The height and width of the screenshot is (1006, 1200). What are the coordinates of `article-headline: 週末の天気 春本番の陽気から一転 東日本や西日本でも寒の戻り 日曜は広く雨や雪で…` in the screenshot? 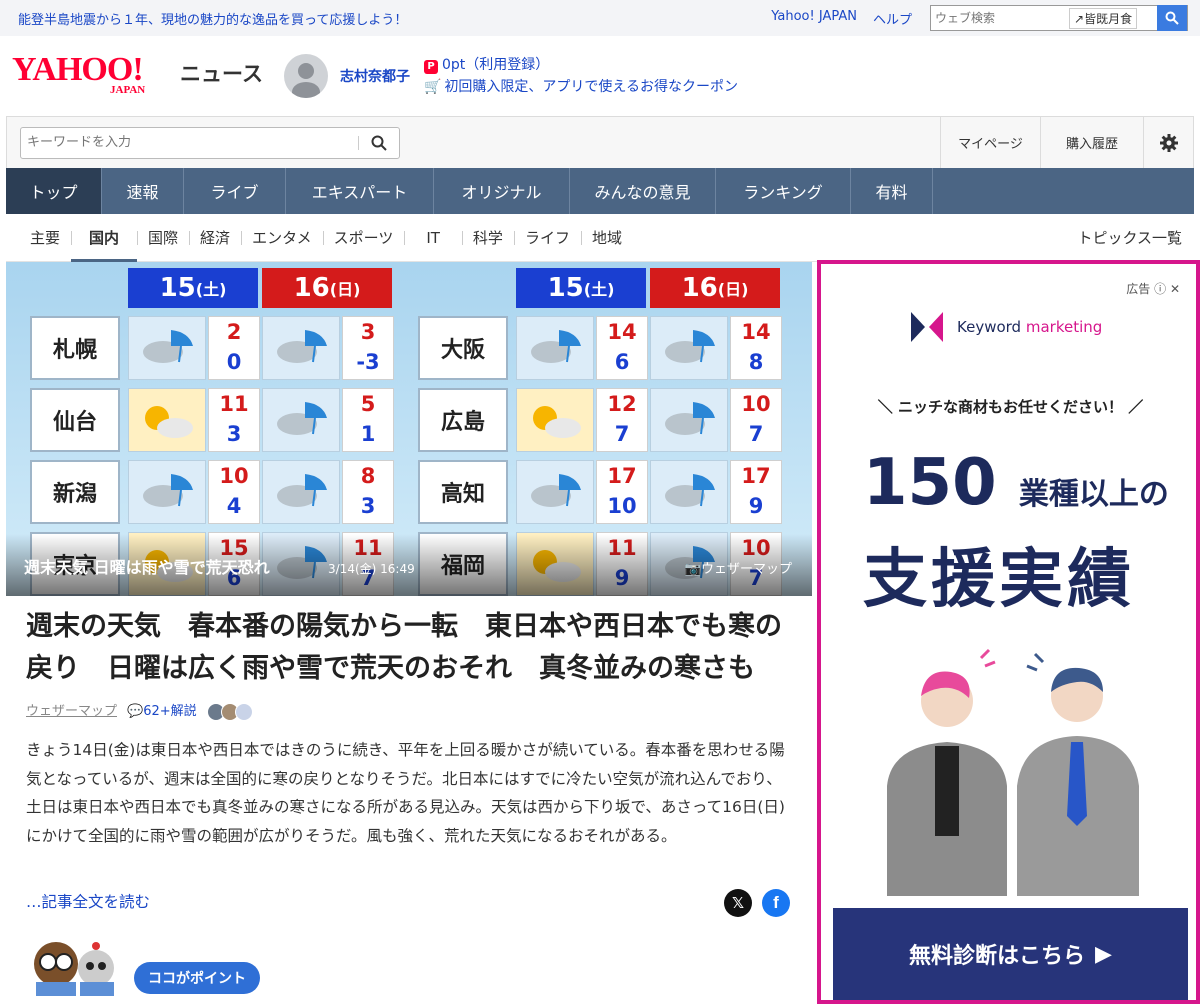 It's located at (404, 647).